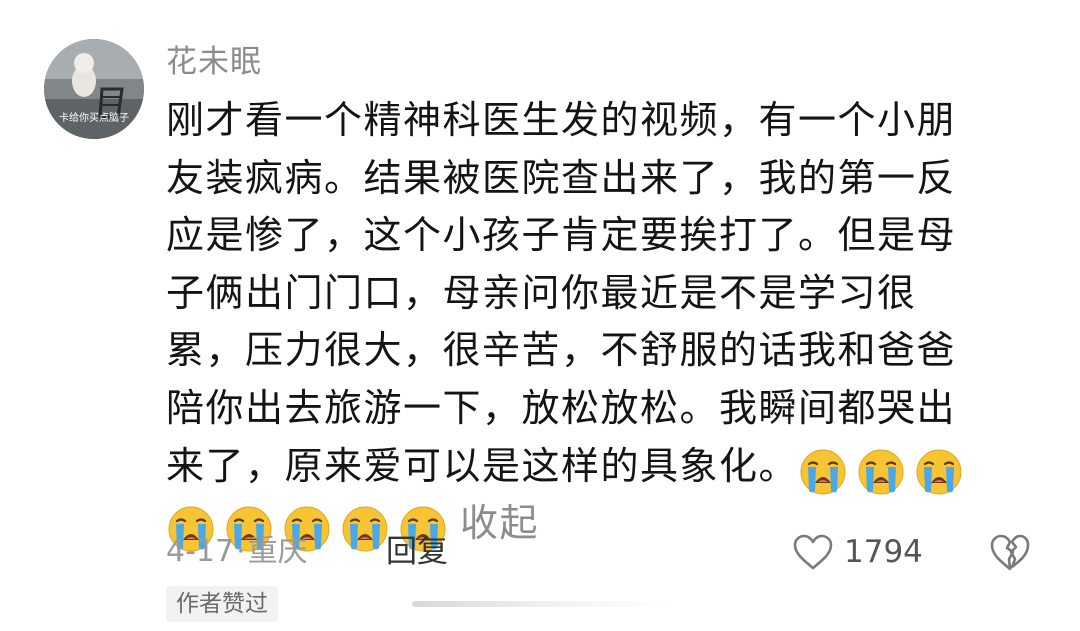  I want to click on avatar: 卡给你买点脑子, so click(94, 89).